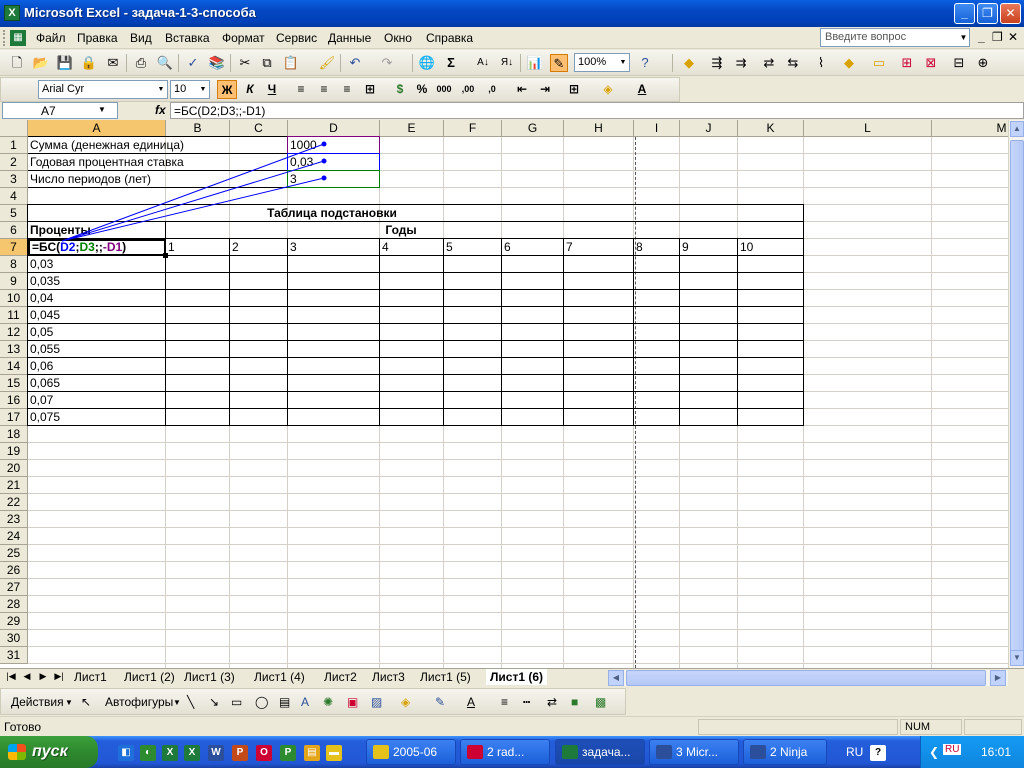 This screenshot has height=768, width=1024. I want to click on decrease-decimal-icon: ,0, so click(492, 89).